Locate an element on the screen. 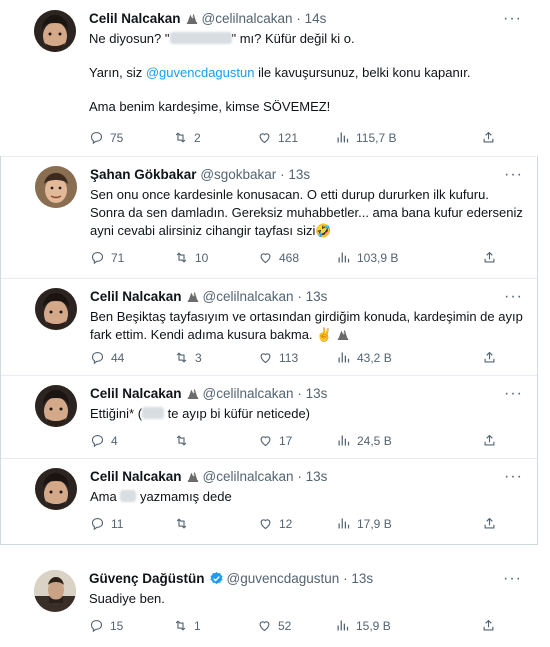 This screenshot has height=647, width=550. reply-count: 71 is located at coordinates (118, 257).